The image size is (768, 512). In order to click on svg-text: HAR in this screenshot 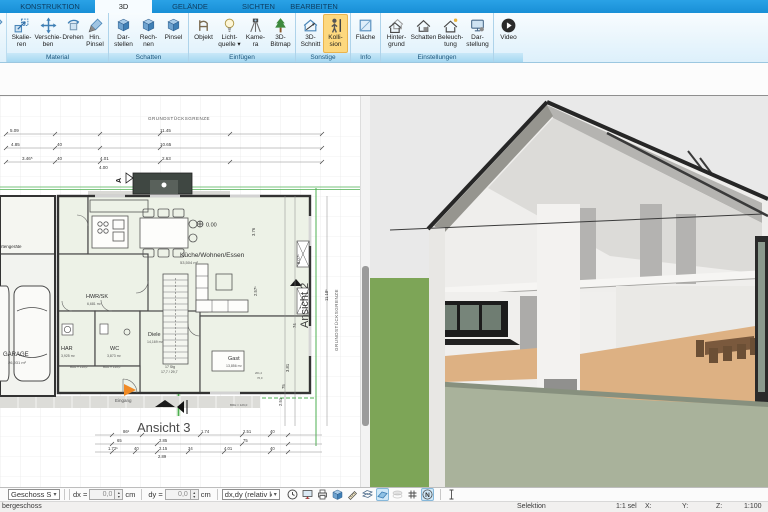, I will do `click(67, 349)`.